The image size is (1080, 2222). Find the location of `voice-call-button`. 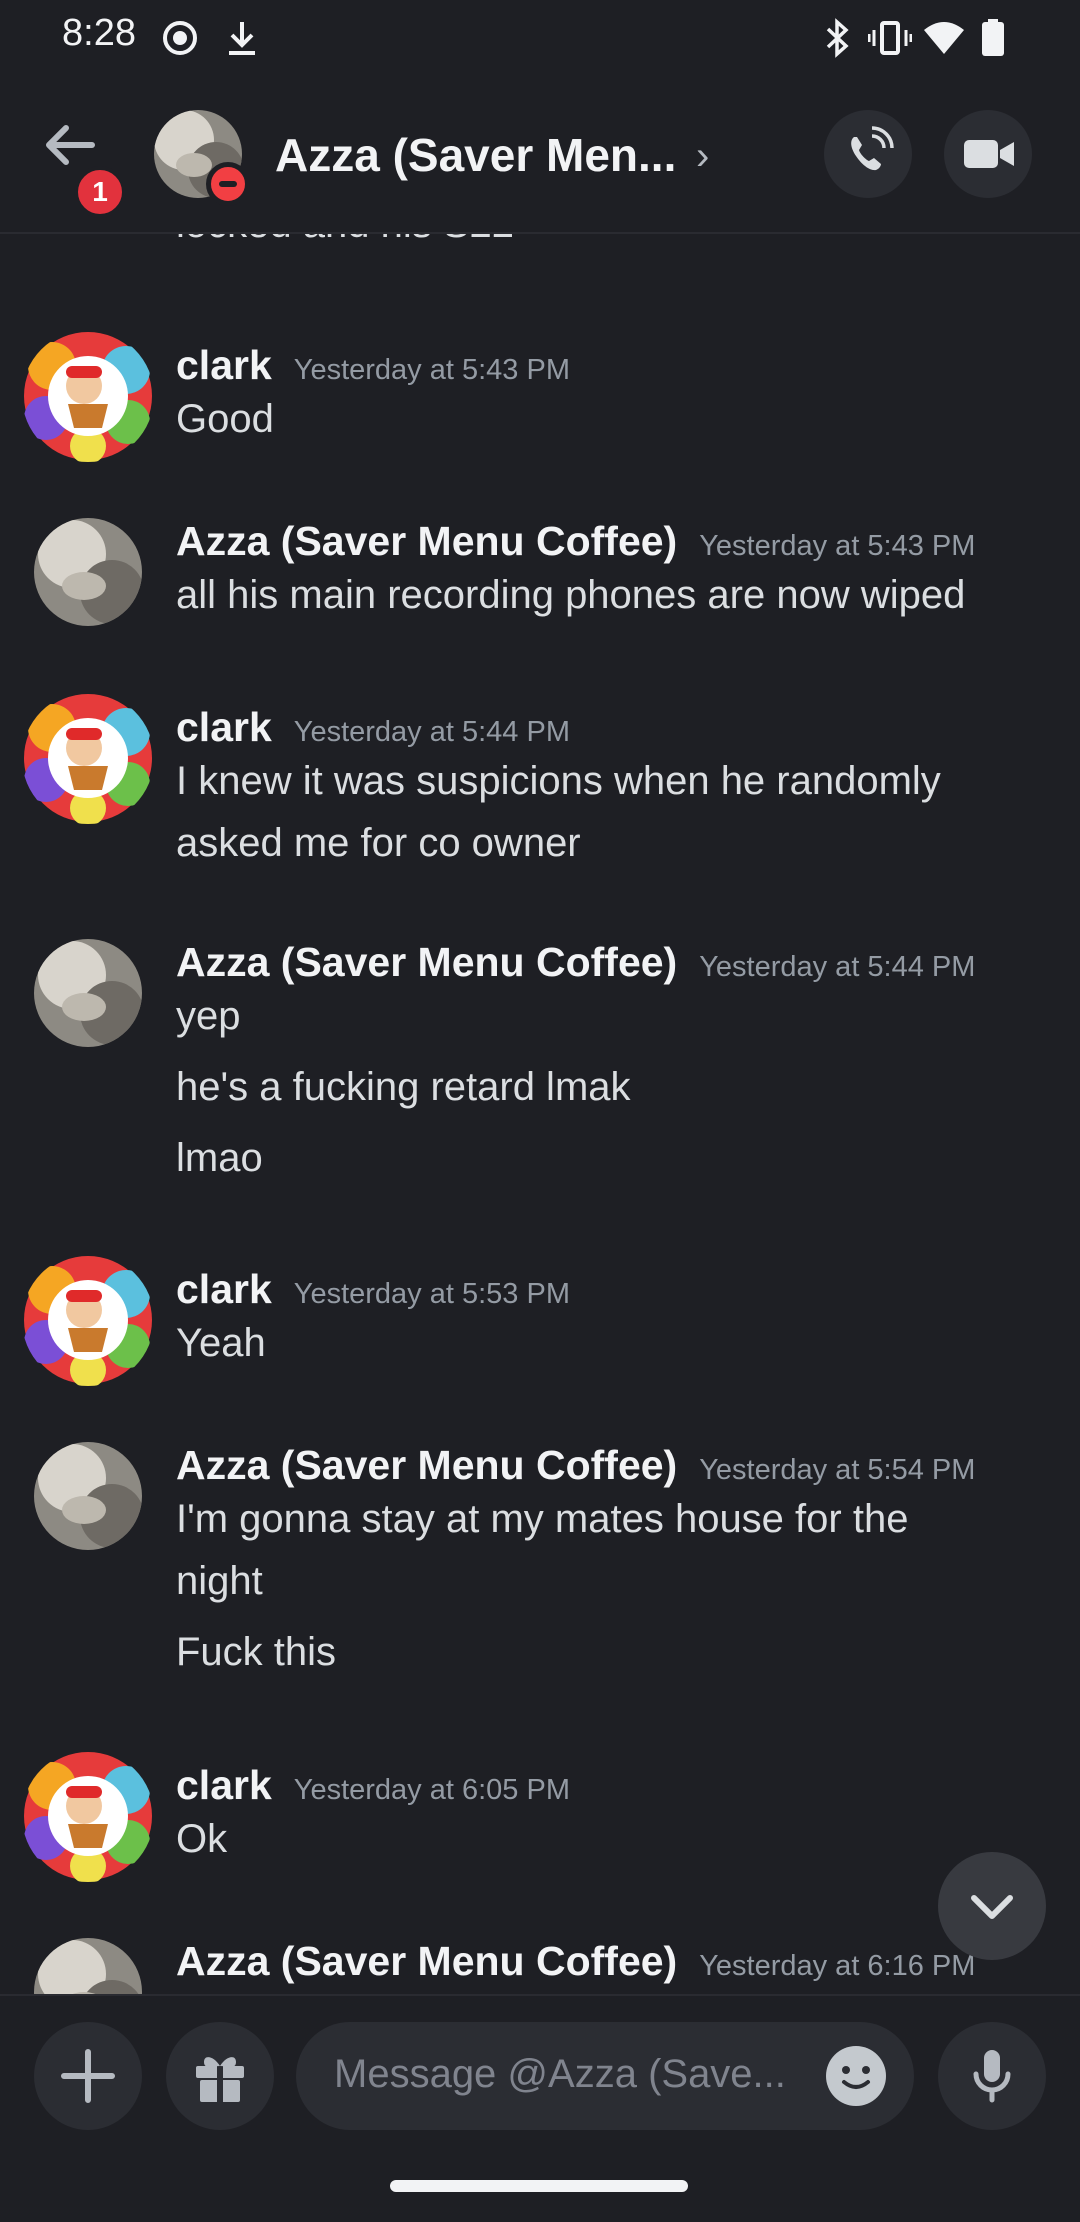

voice-call-button is located at coordinates (868, 154).